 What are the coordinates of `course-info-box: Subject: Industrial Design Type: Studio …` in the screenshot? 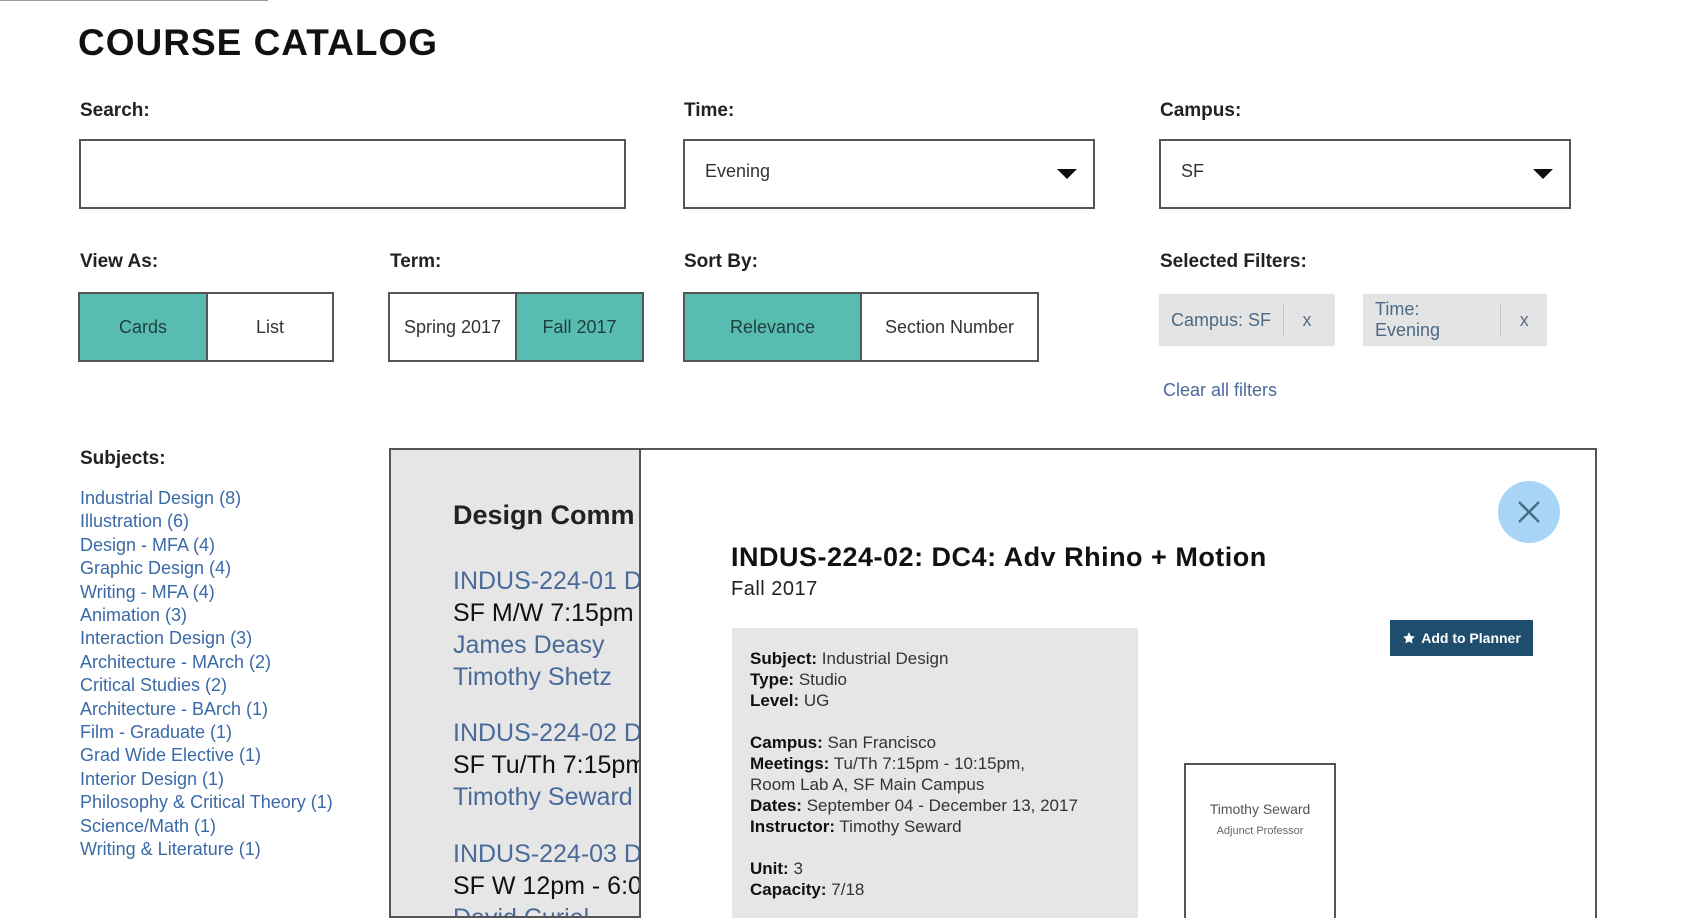 It's located at (935, 773).